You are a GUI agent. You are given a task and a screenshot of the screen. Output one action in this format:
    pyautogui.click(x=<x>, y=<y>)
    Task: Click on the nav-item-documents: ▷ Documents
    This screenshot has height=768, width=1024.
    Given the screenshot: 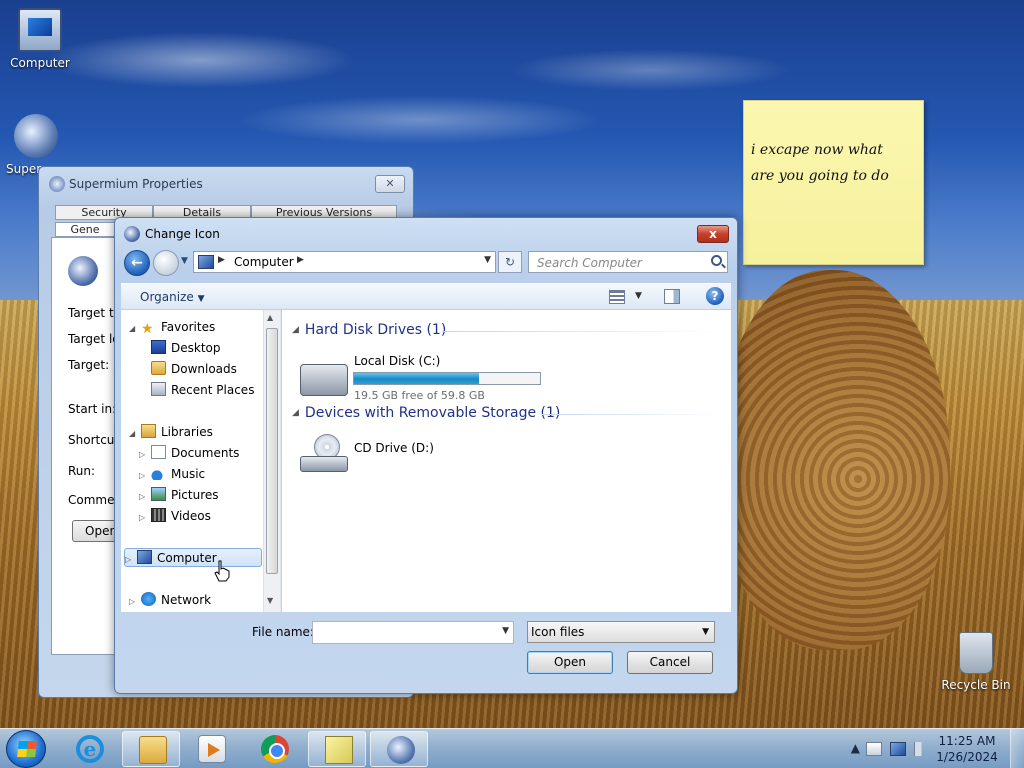 What is the action you would take?
    pyautogui.click(x=189, y=453)
    